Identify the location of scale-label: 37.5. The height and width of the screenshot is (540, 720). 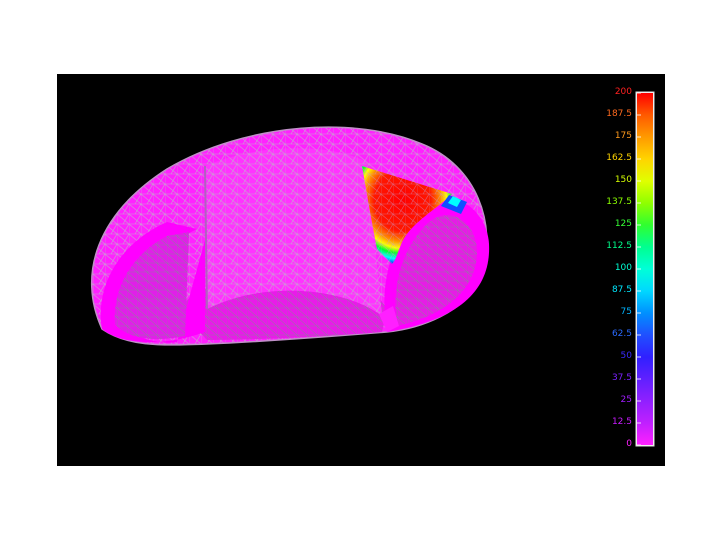
(621, 378).